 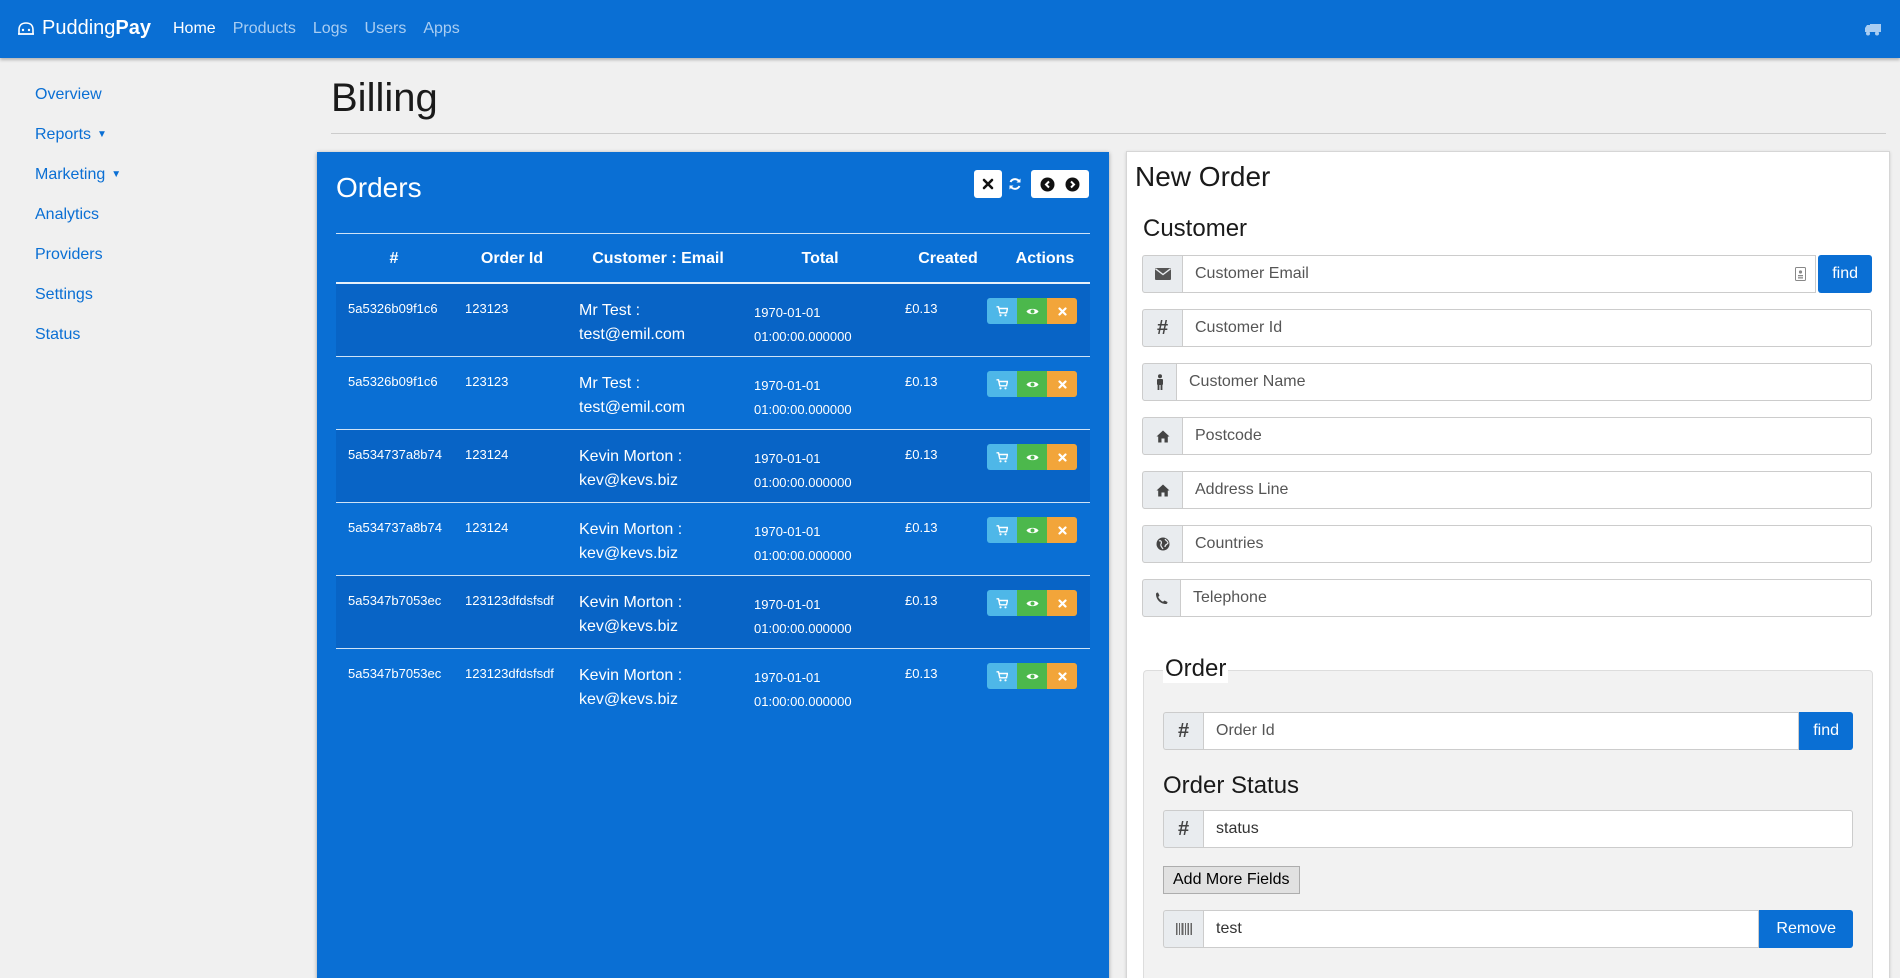 What do you see at coordinates (393, 381) in the screenshot?
I see `order-hash: 5a5326b09f1c6` at bounding box center [393, 381].